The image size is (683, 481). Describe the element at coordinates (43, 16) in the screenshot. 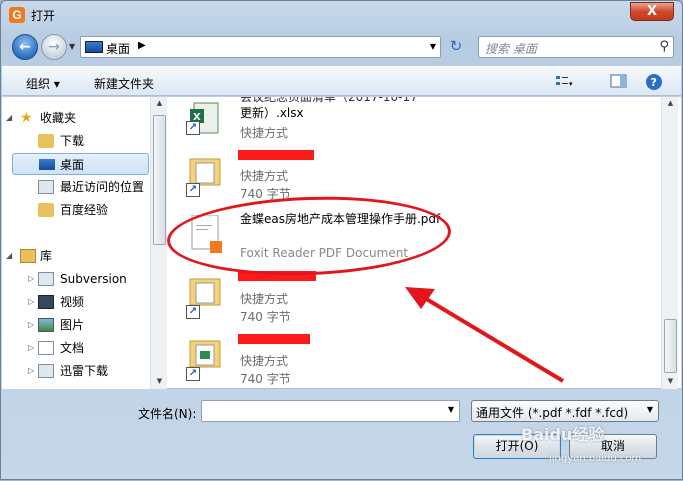

I see `window-title: 打开` at that location.